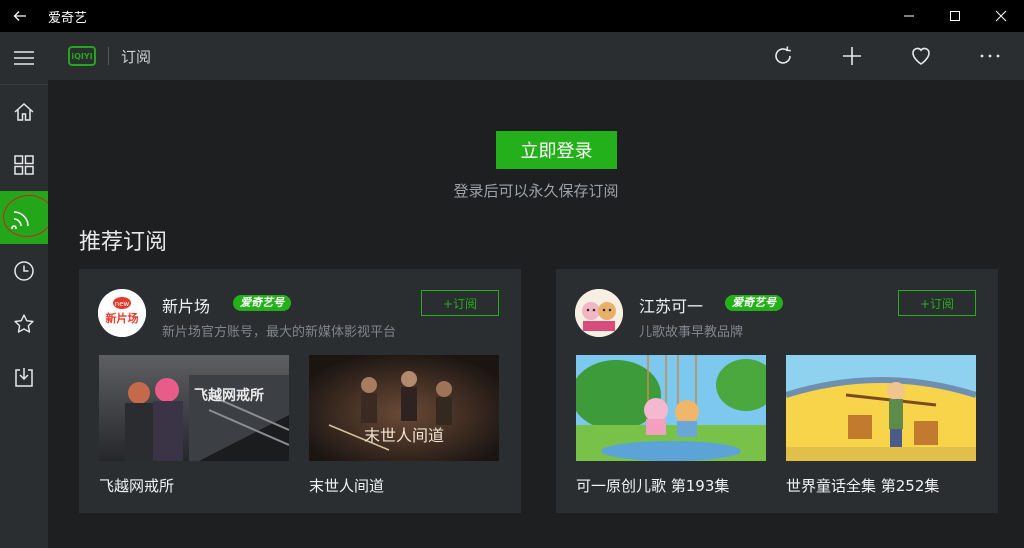 Image resolution: width=1024 pixels, height=548 pixels. I want to click on close-button, so click(1001, 16).